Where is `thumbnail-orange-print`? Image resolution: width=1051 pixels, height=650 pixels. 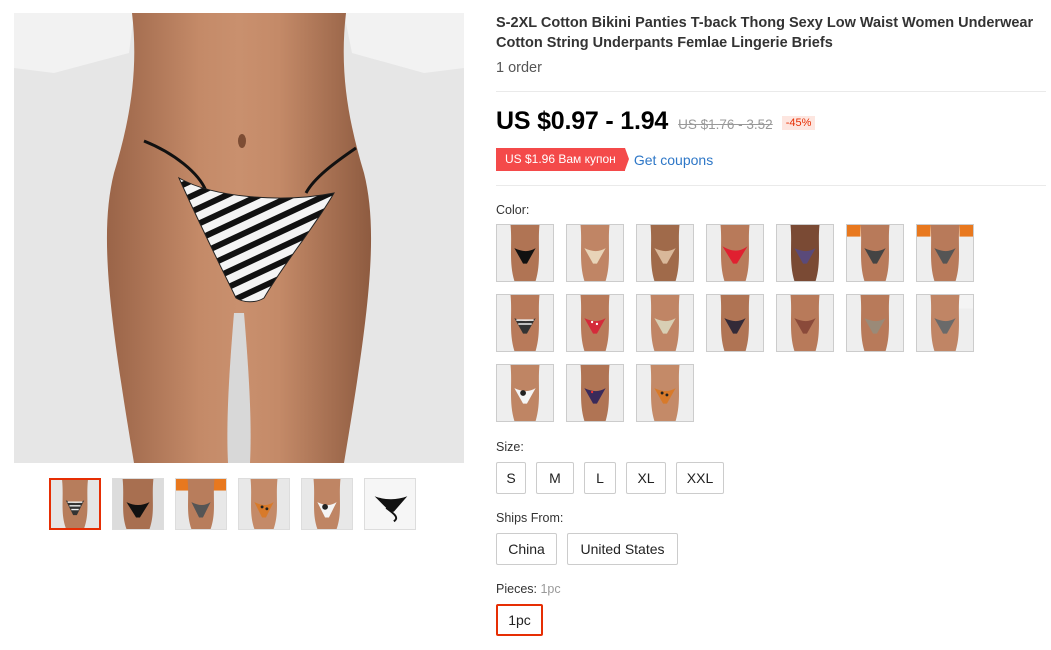 thumbnail-orange-print is located at coordinates (201, 504).